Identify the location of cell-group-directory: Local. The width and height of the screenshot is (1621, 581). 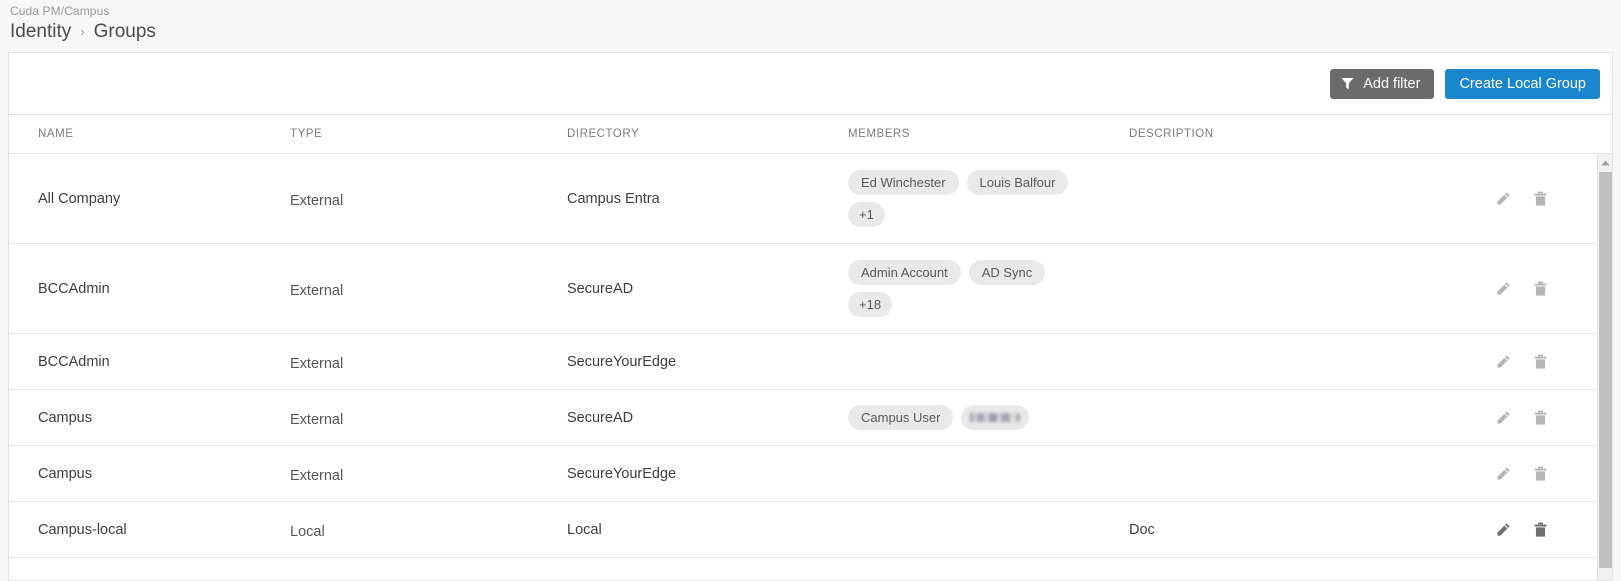
(584, 529).